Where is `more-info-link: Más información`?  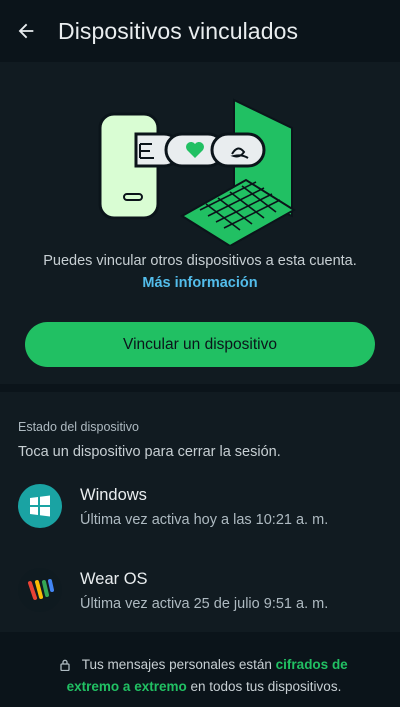
more-info-link: Más información is located at coordinates (199, 283).